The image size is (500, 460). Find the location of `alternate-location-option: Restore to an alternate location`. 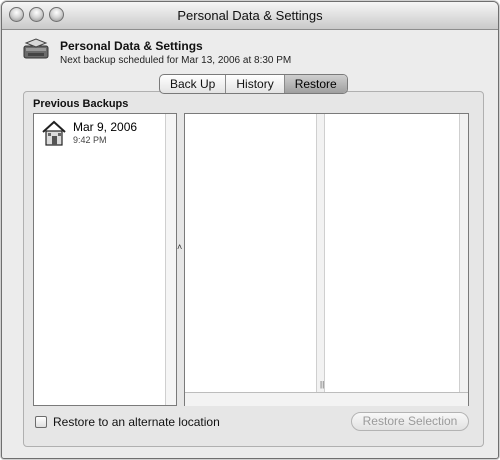

alternate-location-option: Restore to an alternate location is located at coordinates (127, 421).